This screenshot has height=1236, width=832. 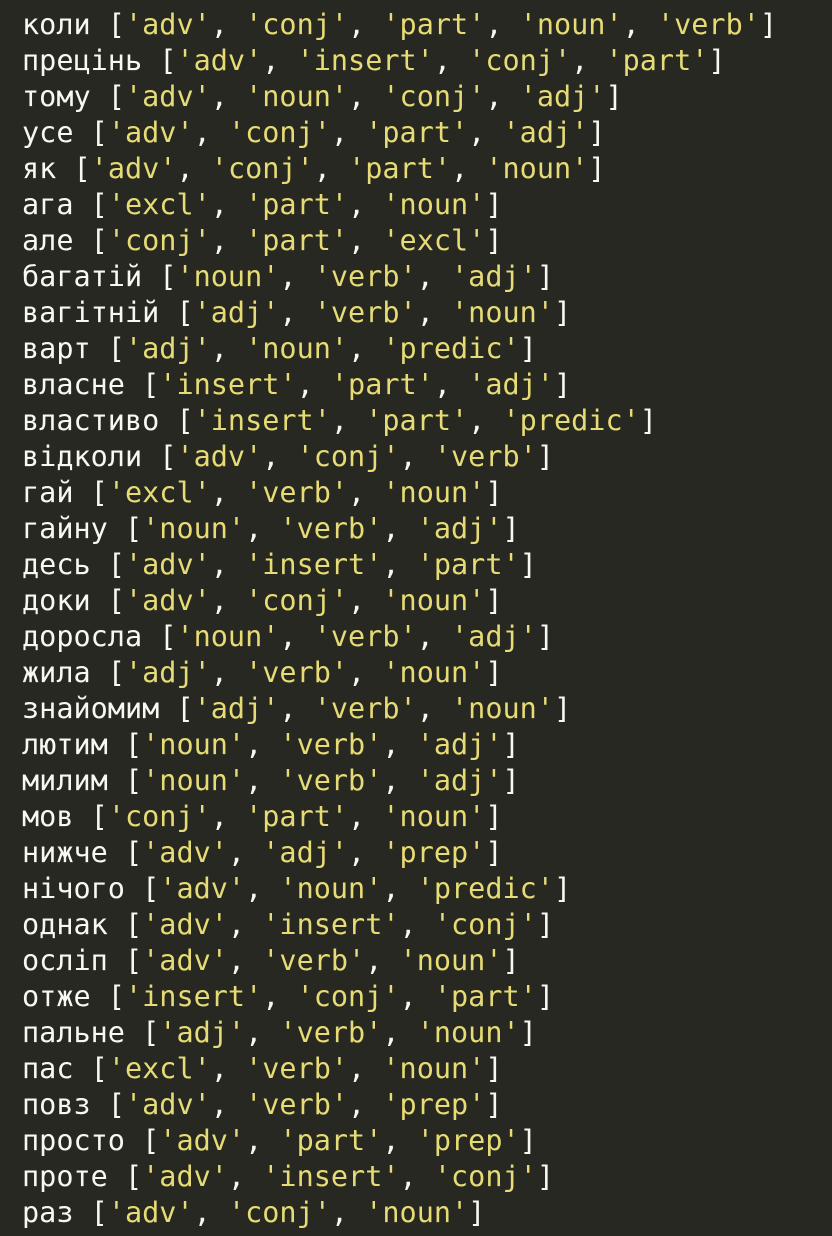 I want to click on output-line: власне ['insert', 'part', 'adj'], so click(x=427, y=385).